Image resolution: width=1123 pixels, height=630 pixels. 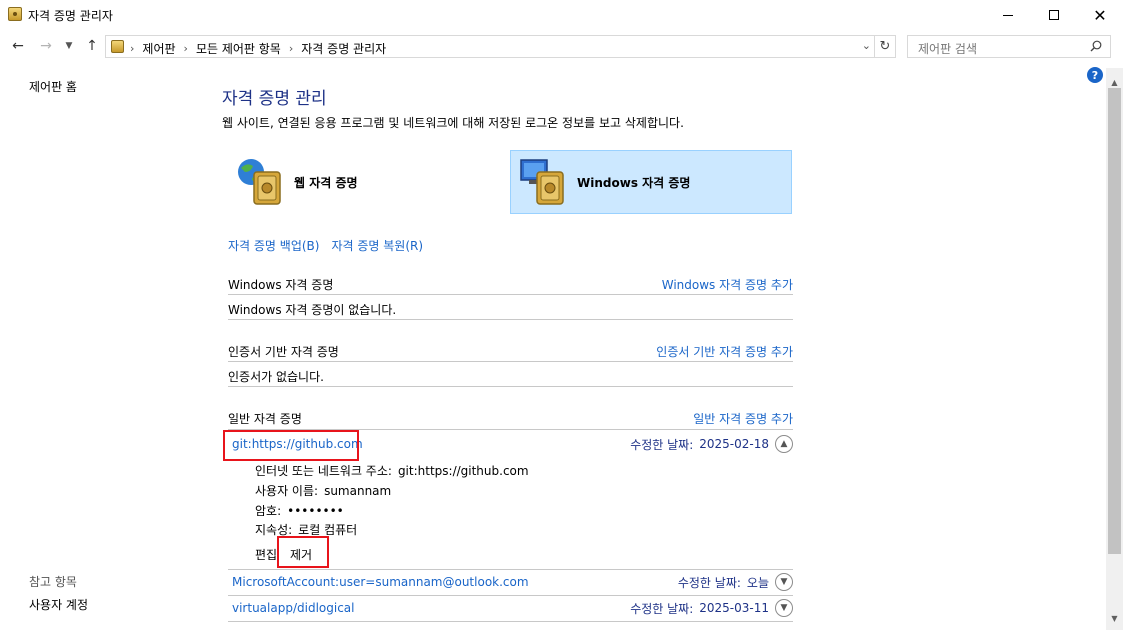 I want to click on modified-date: 2025-02-18, so click(x=734, y=444).